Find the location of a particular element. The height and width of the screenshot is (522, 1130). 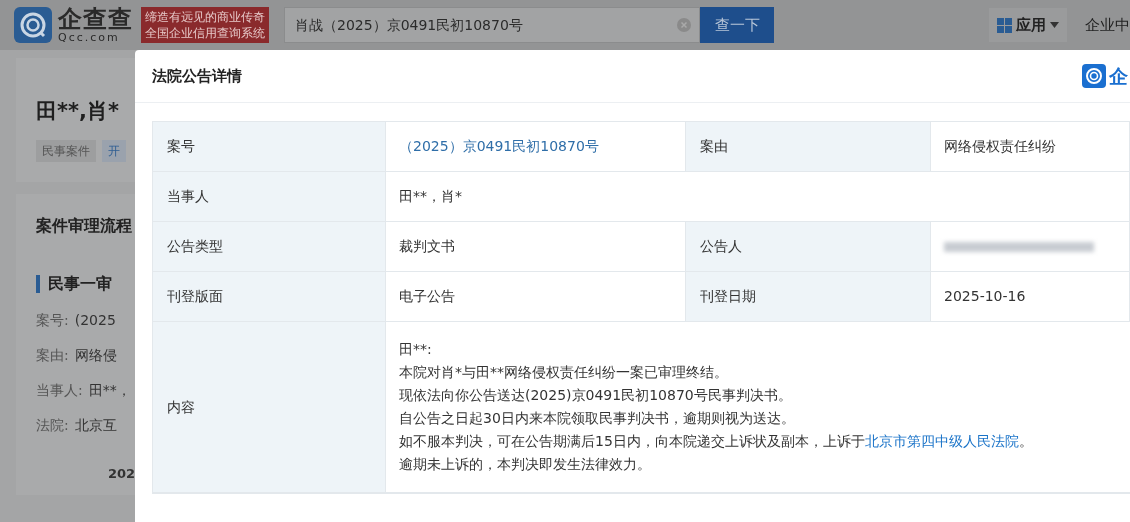

search-field: 肖战（2025）京0491民初10870号 is located at coordinates (492, 25).